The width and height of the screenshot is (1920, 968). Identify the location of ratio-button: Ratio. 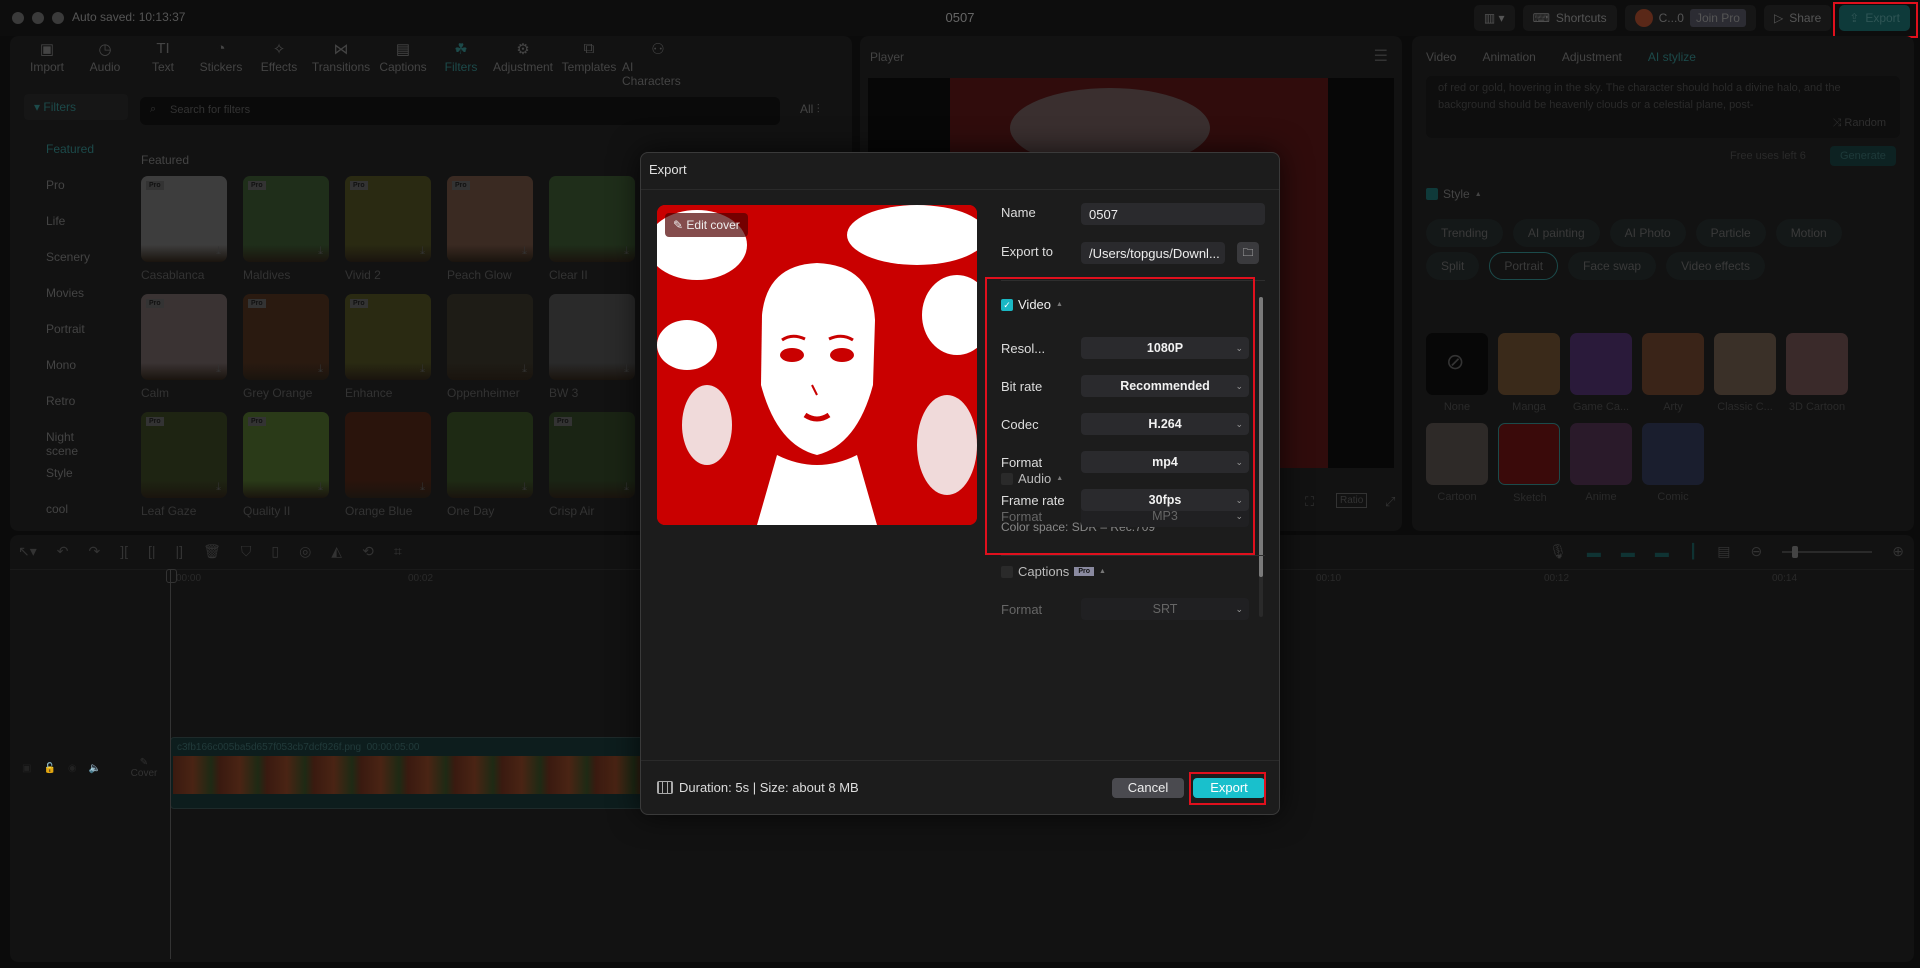
(1352, 500).